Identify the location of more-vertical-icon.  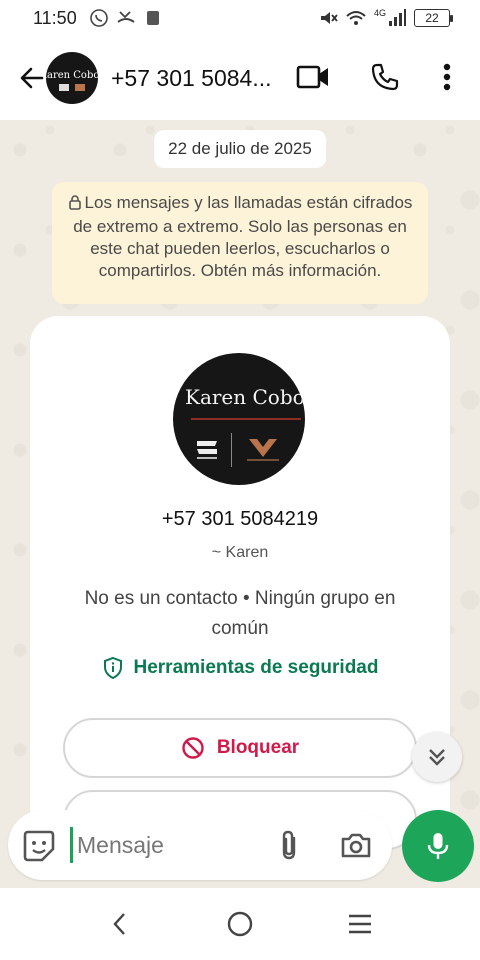
(447, 77).